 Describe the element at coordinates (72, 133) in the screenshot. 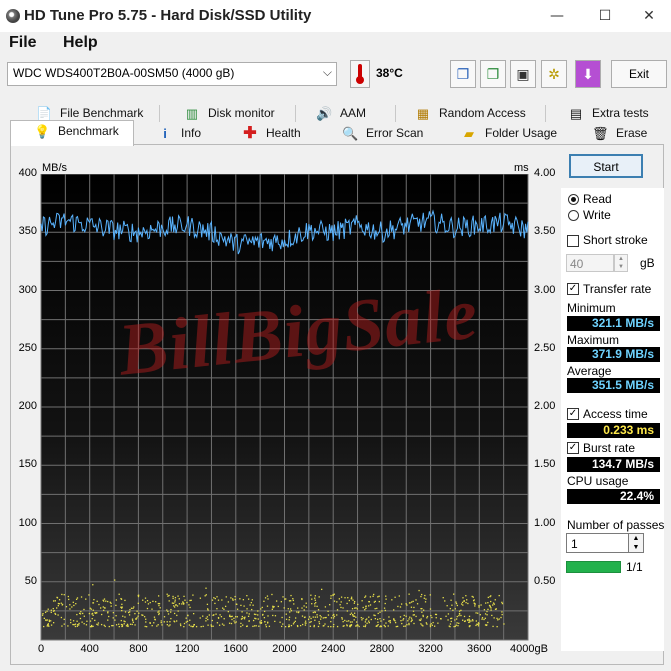

I see `tab-benchmark: 💡 Benchmark` at that location.